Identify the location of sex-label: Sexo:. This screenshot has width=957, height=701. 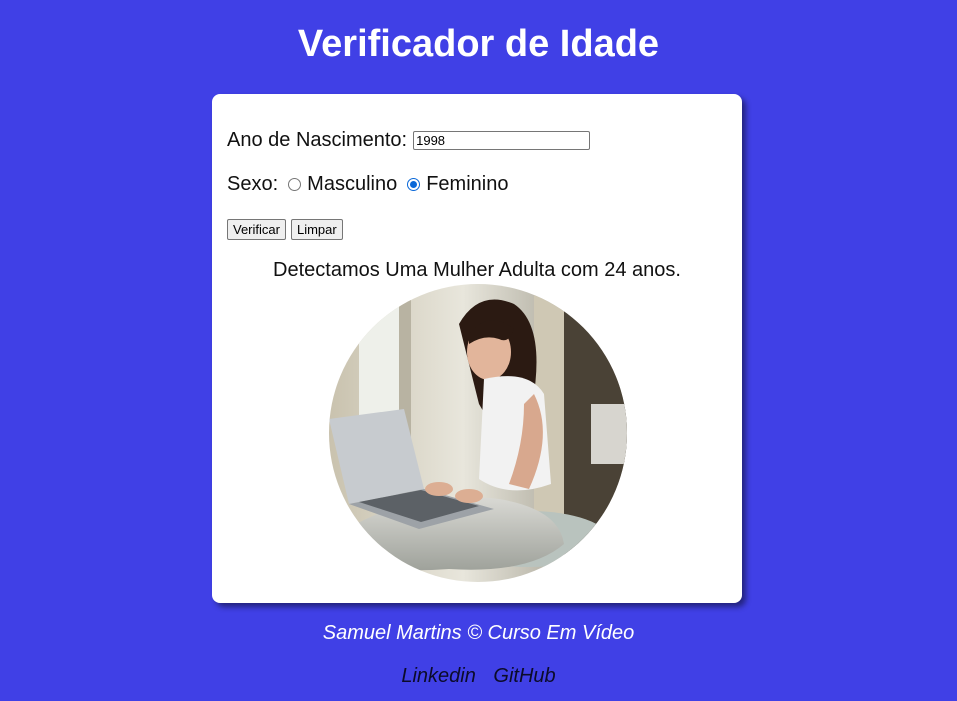
(253, 184).